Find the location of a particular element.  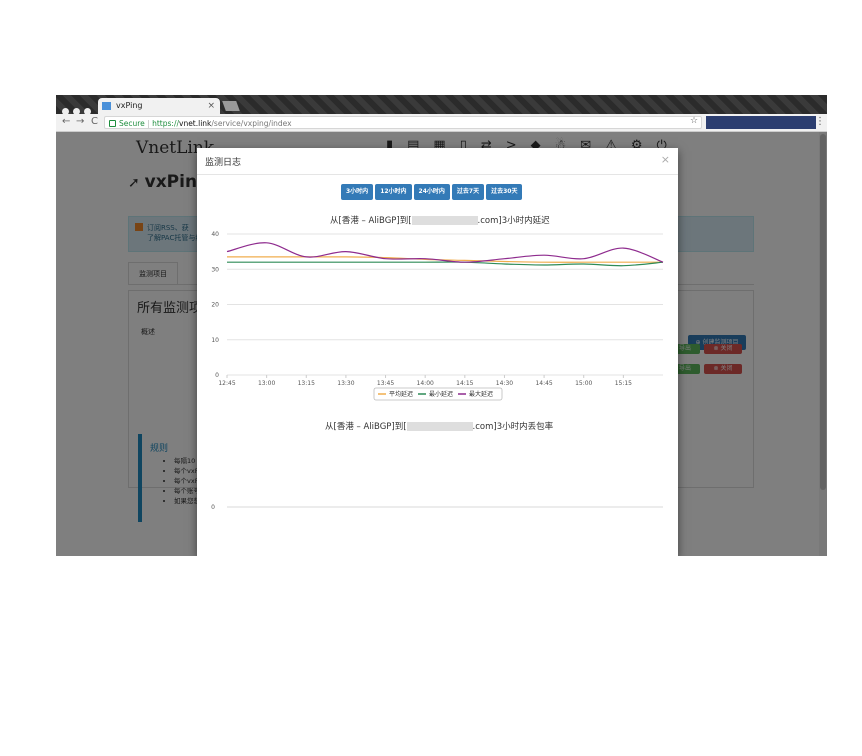

x-tick-label: 13:30 is located at coordinates (345, 383).